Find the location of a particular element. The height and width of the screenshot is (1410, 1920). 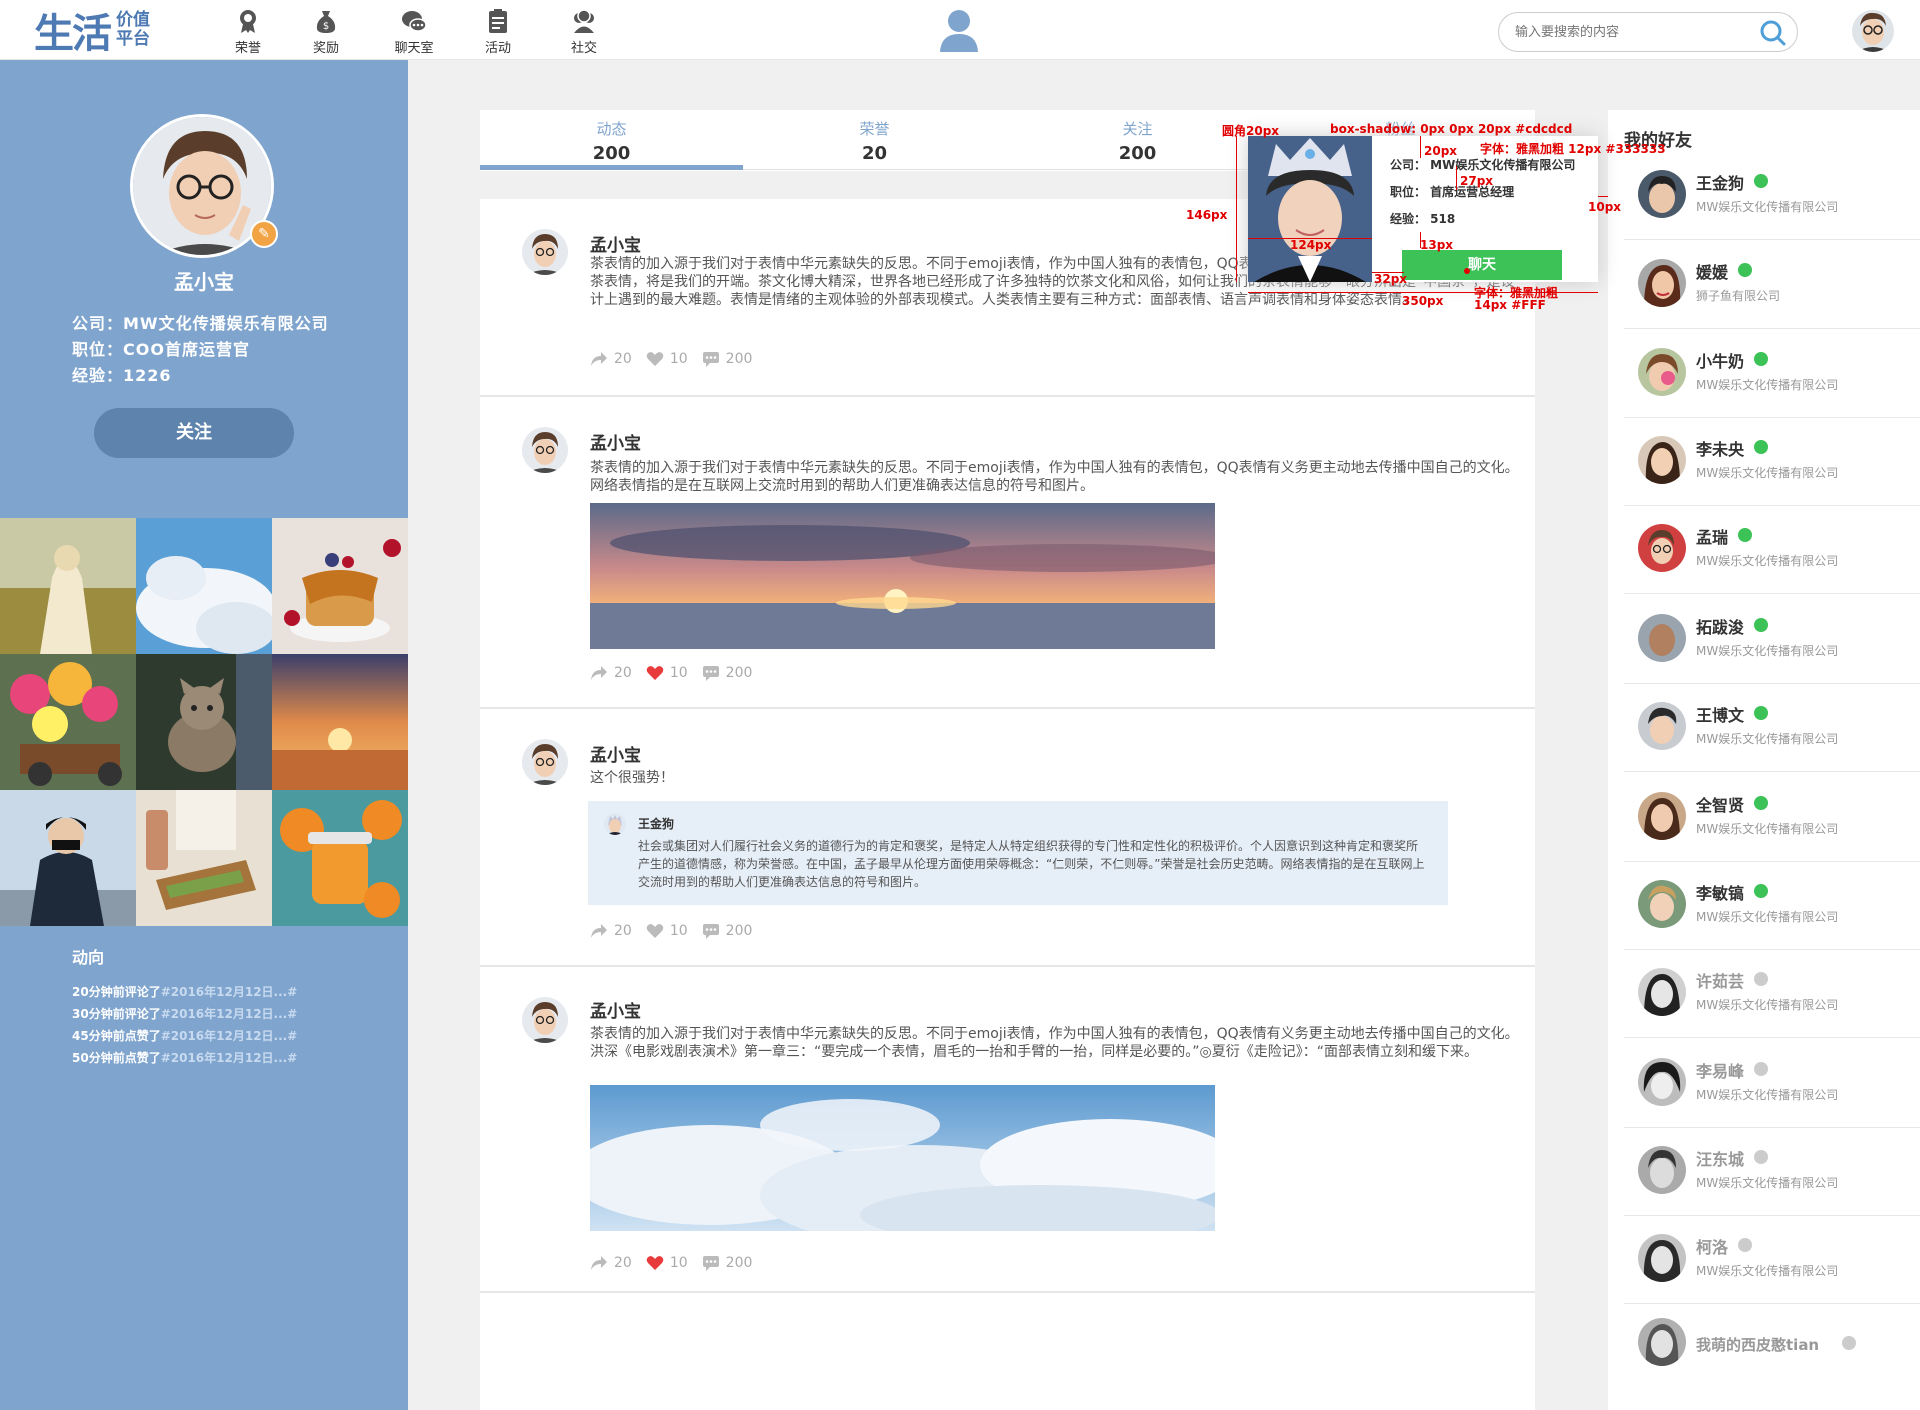

hover-card-avatar is located at coordinates (1310, 209).